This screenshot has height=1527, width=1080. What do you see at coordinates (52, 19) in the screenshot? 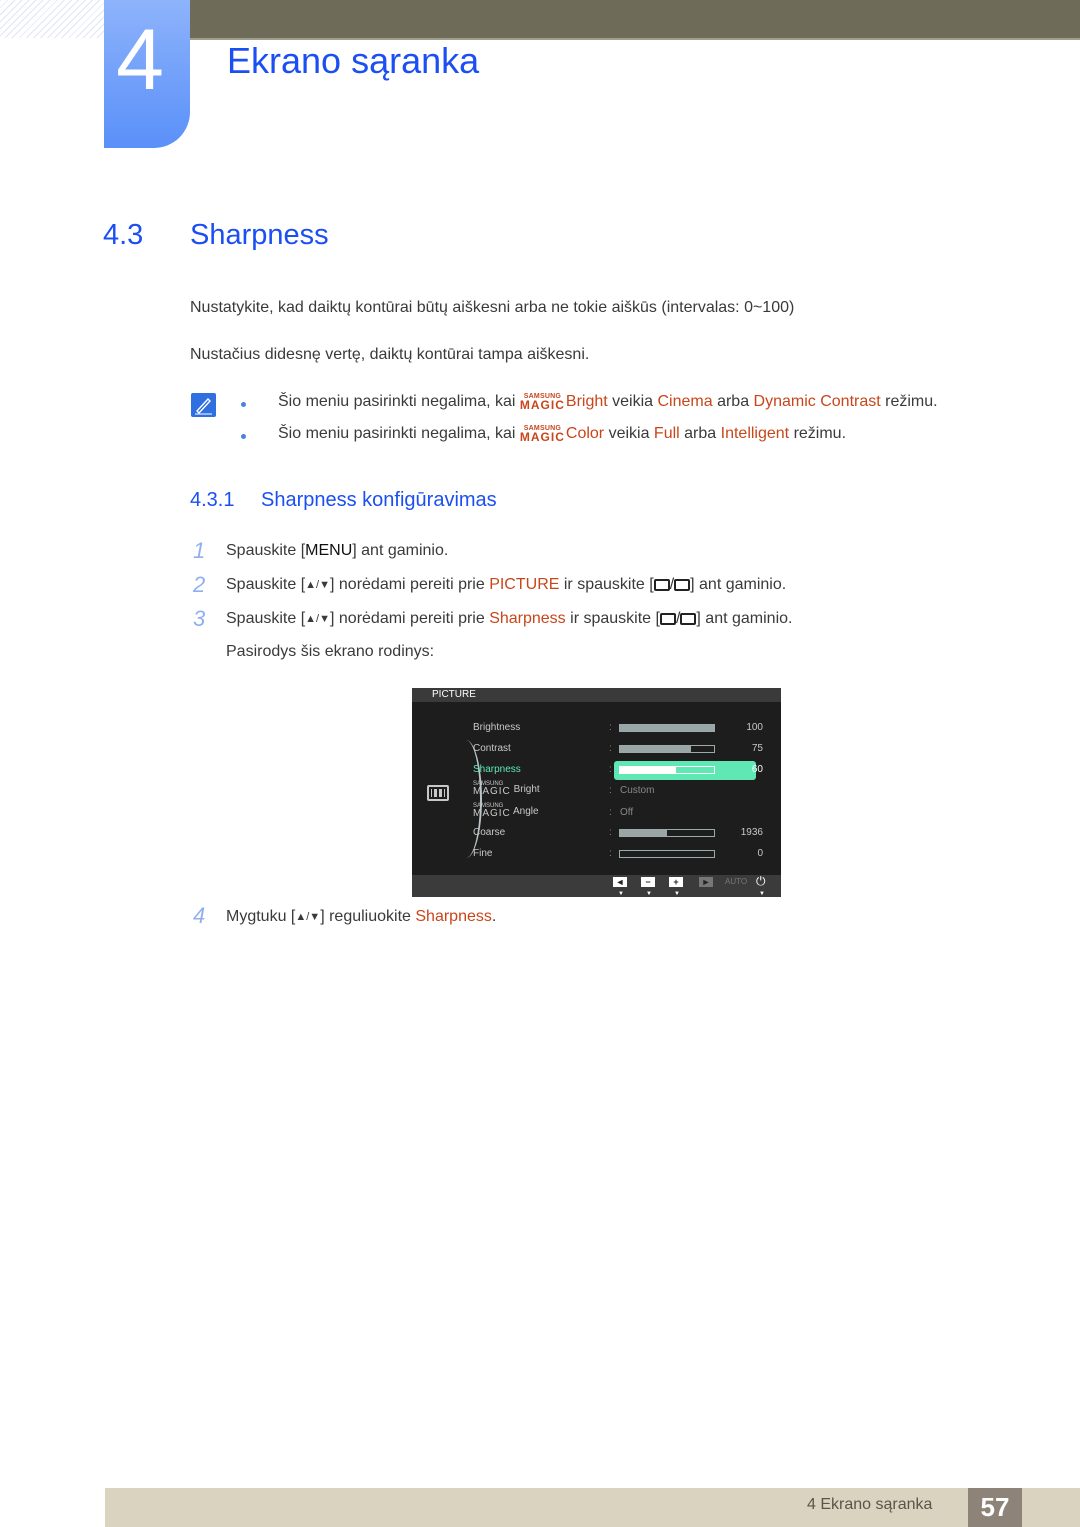
I see `header-hatch-pattern` at bounding box center [52, 19].